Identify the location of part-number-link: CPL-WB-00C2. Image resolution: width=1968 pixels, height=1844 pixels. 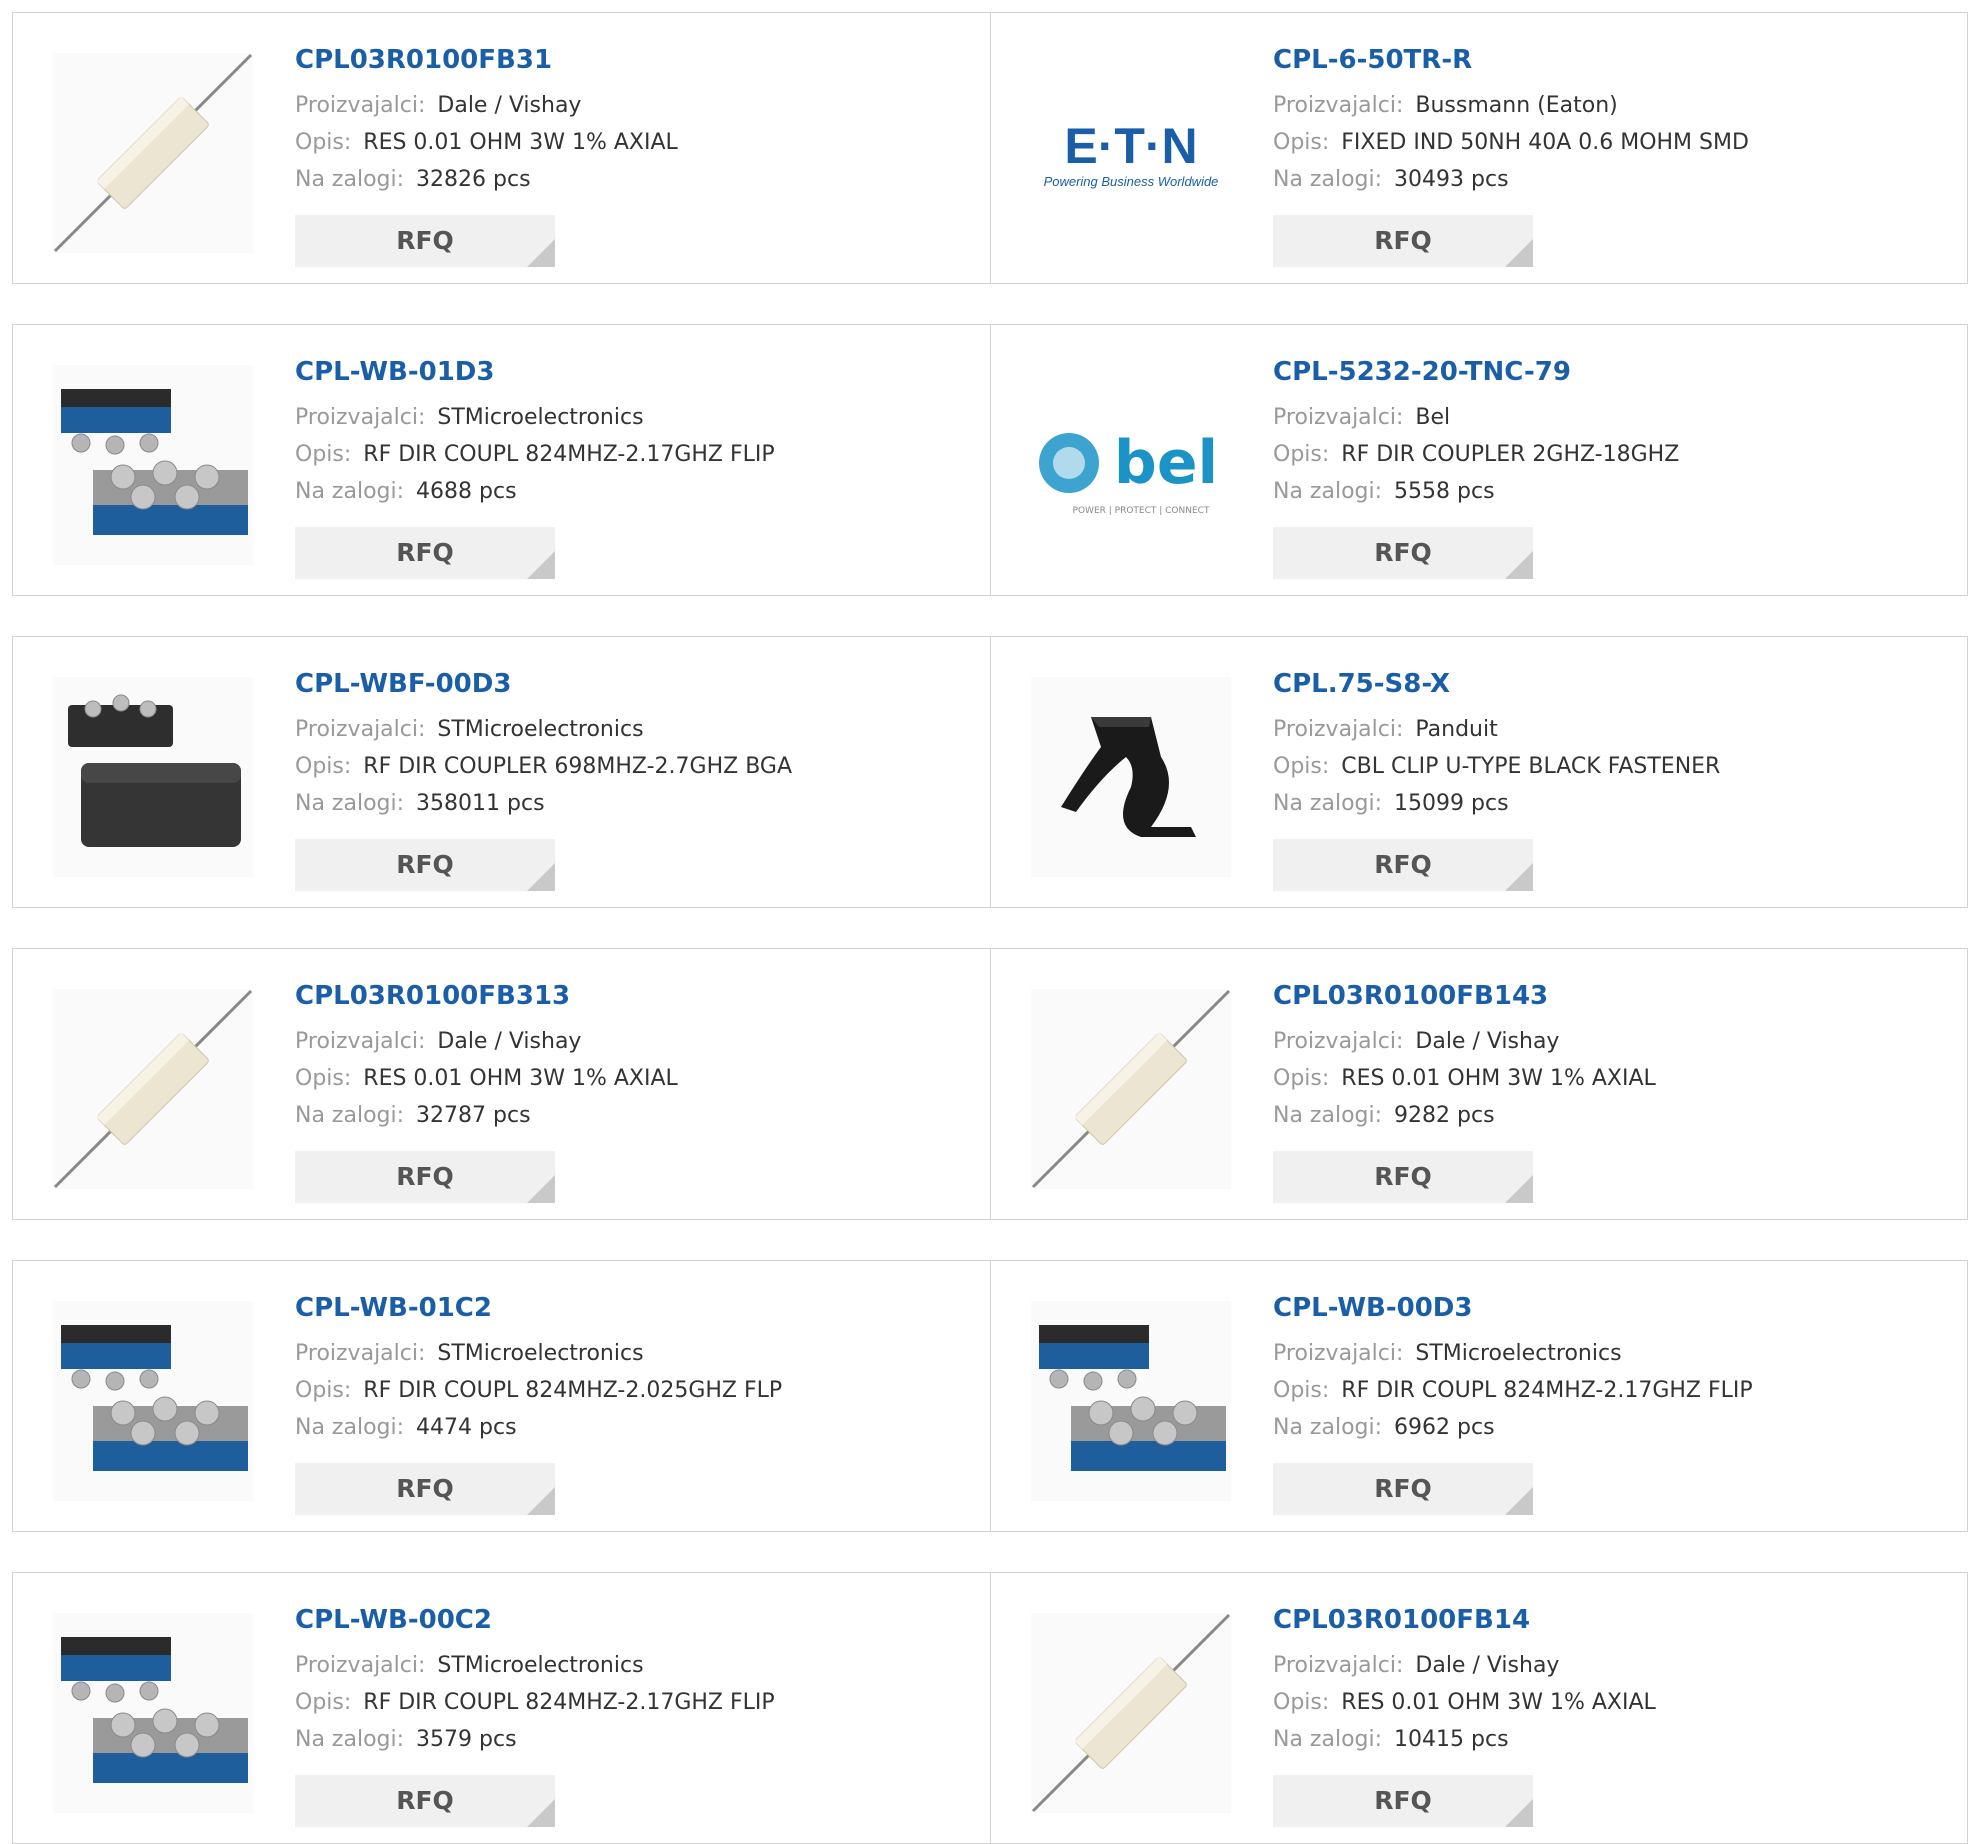
(637, 1620).